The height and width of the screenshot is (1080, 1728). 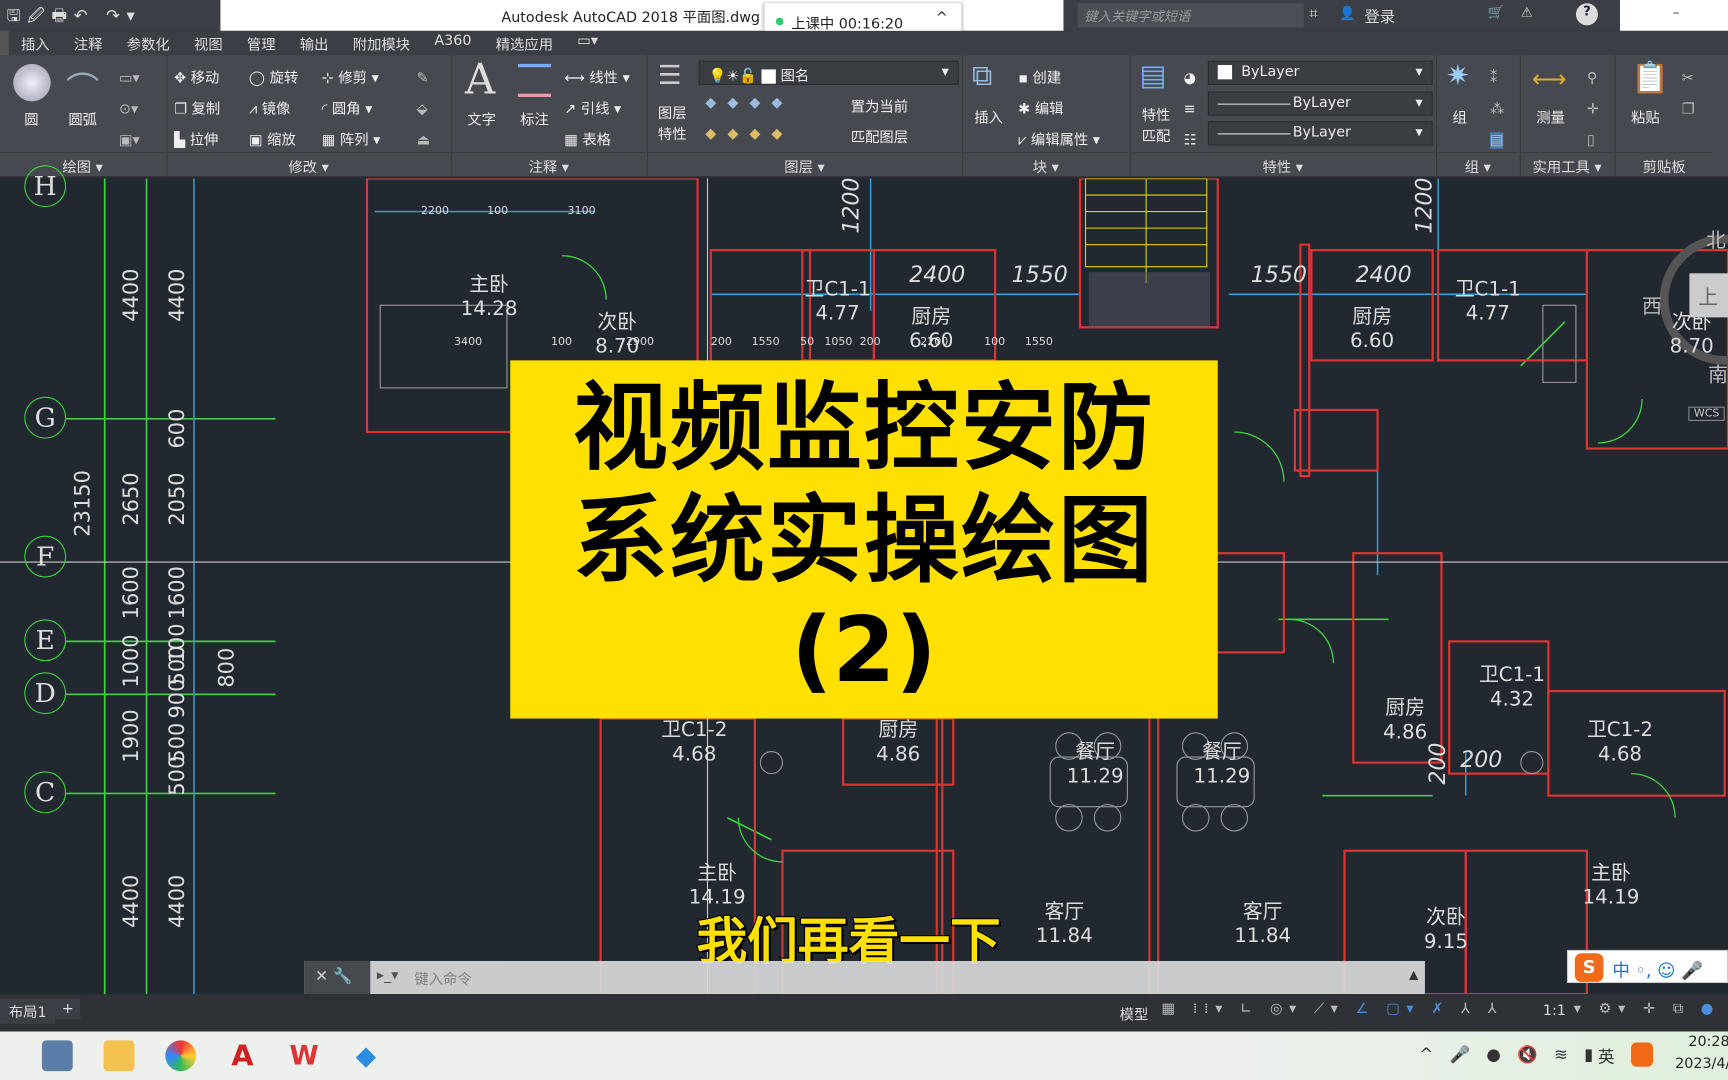 I want to click on window-controls: –, so click(x=1673, y=15).